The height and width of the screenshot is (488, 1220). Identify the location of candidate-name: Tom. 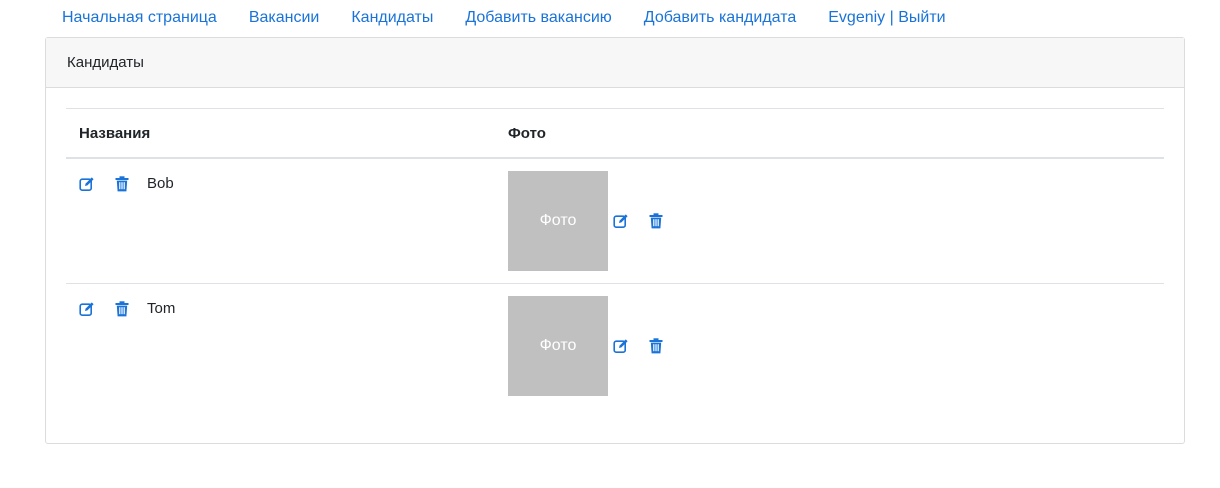
(161, 308).